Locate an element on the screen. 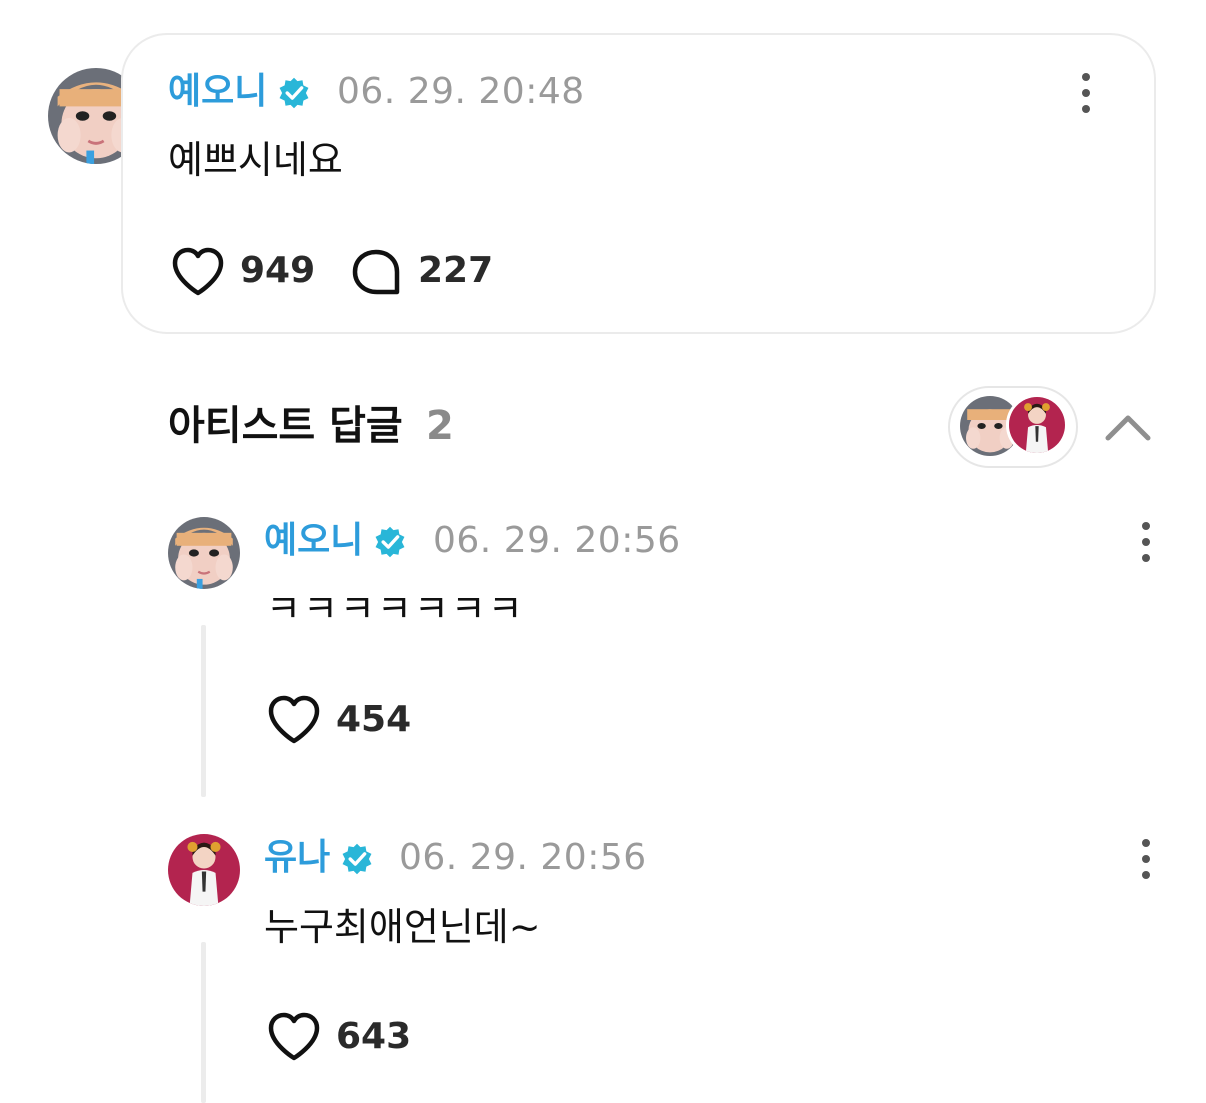 Image resolution: width=1206 pixels, height=1103 pixels. reply-1-text: ㅋㅋㅋㅋㅋㅋㅋ is located at coordinates (395, 609).